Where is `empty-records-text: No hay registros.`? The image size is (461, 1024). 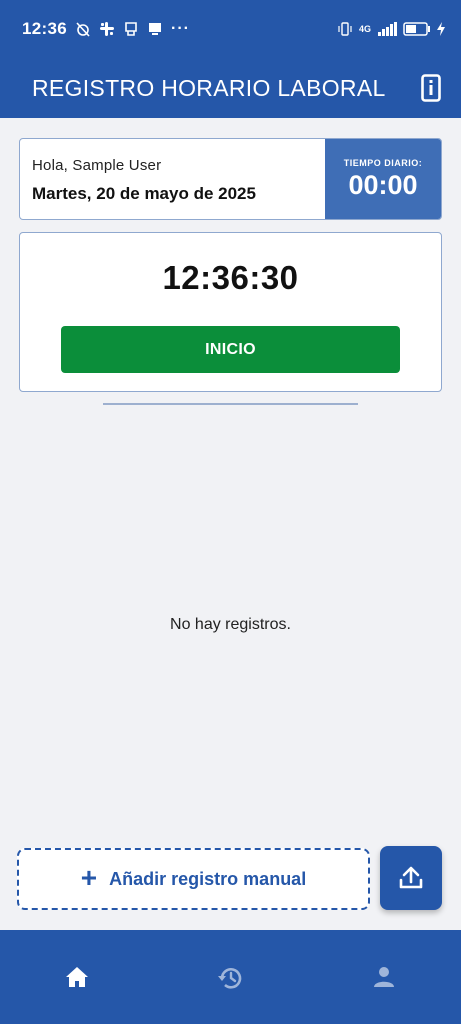 empty-records-text: No hay registros. is located at coordinates (230, 624).